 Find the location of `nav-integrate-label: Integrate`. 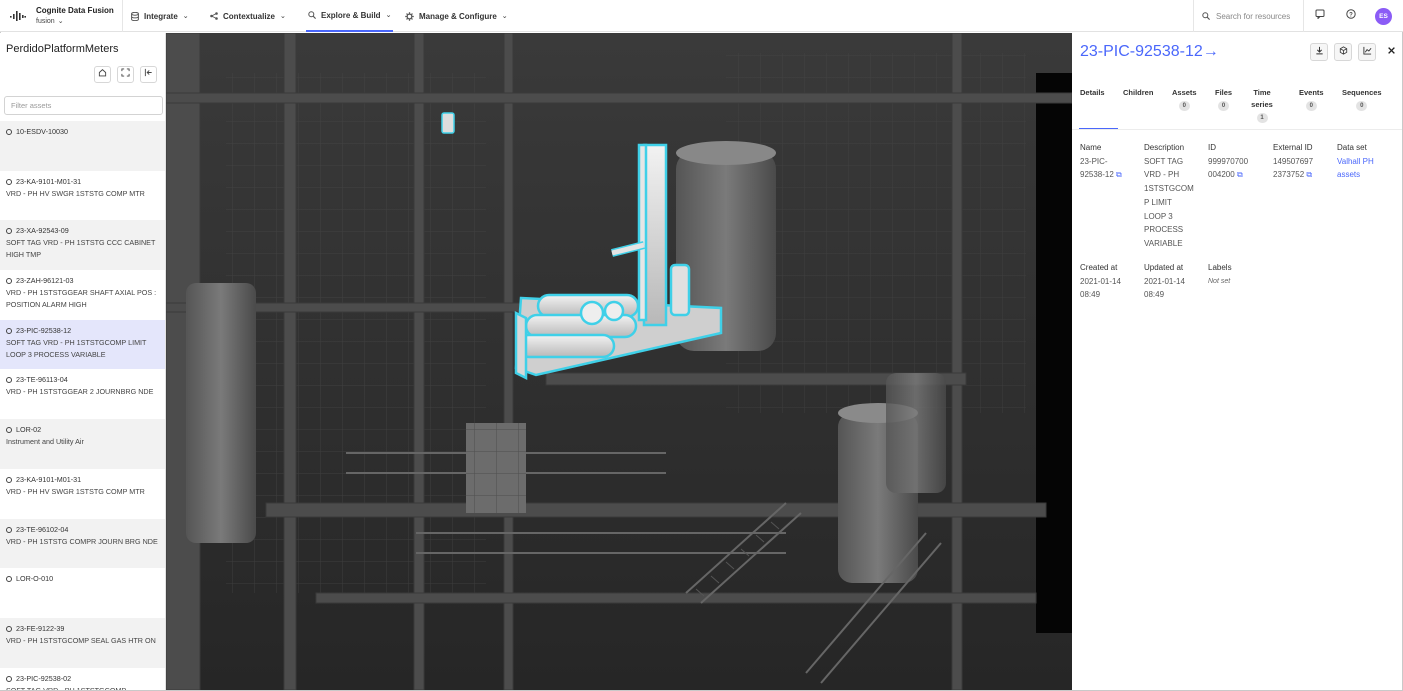

nav-integrate-label: Integrate is located at coordinates (161, 16).